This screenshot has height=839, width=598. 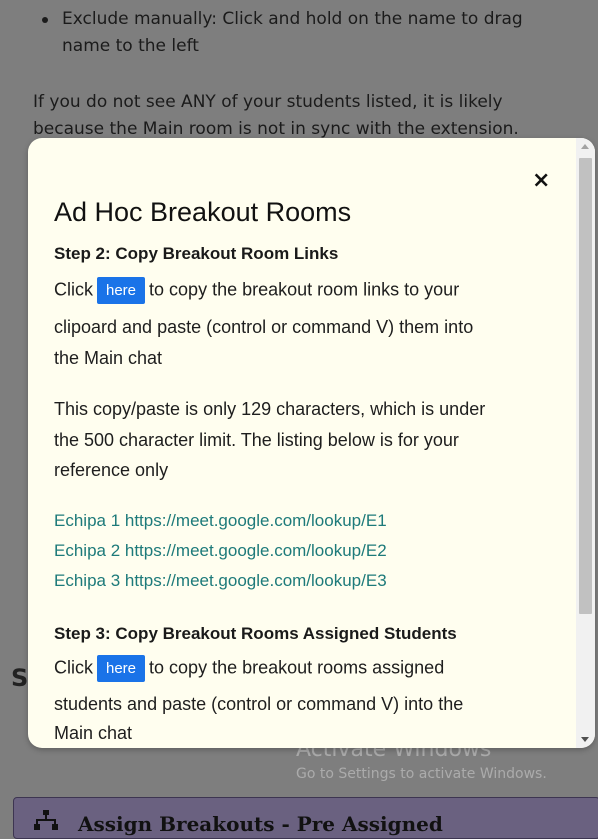 I want to click on step2-title: Step 2: Copy Breakout Room Links, so click(x=196, y=253).